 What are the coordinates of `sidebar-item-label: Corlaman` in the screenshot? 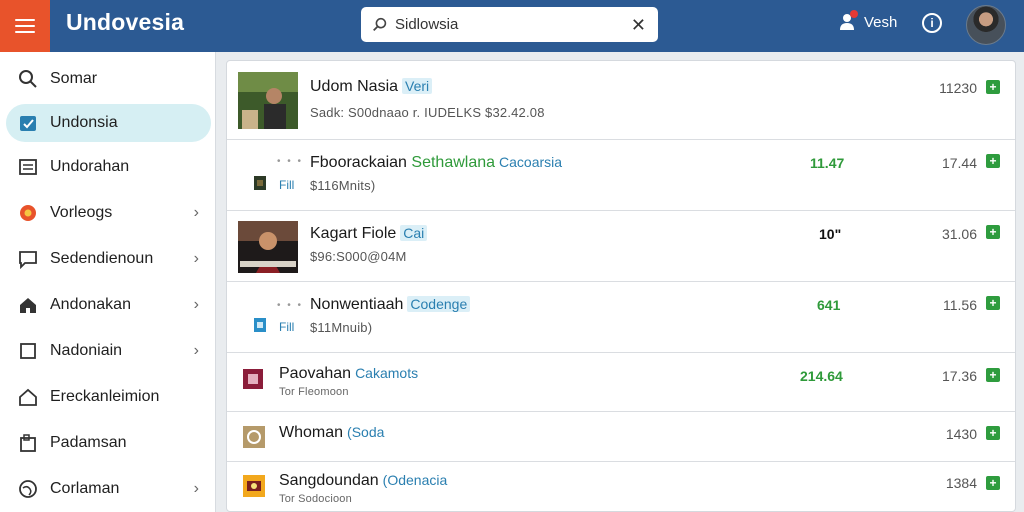 It's located at (85, 488).